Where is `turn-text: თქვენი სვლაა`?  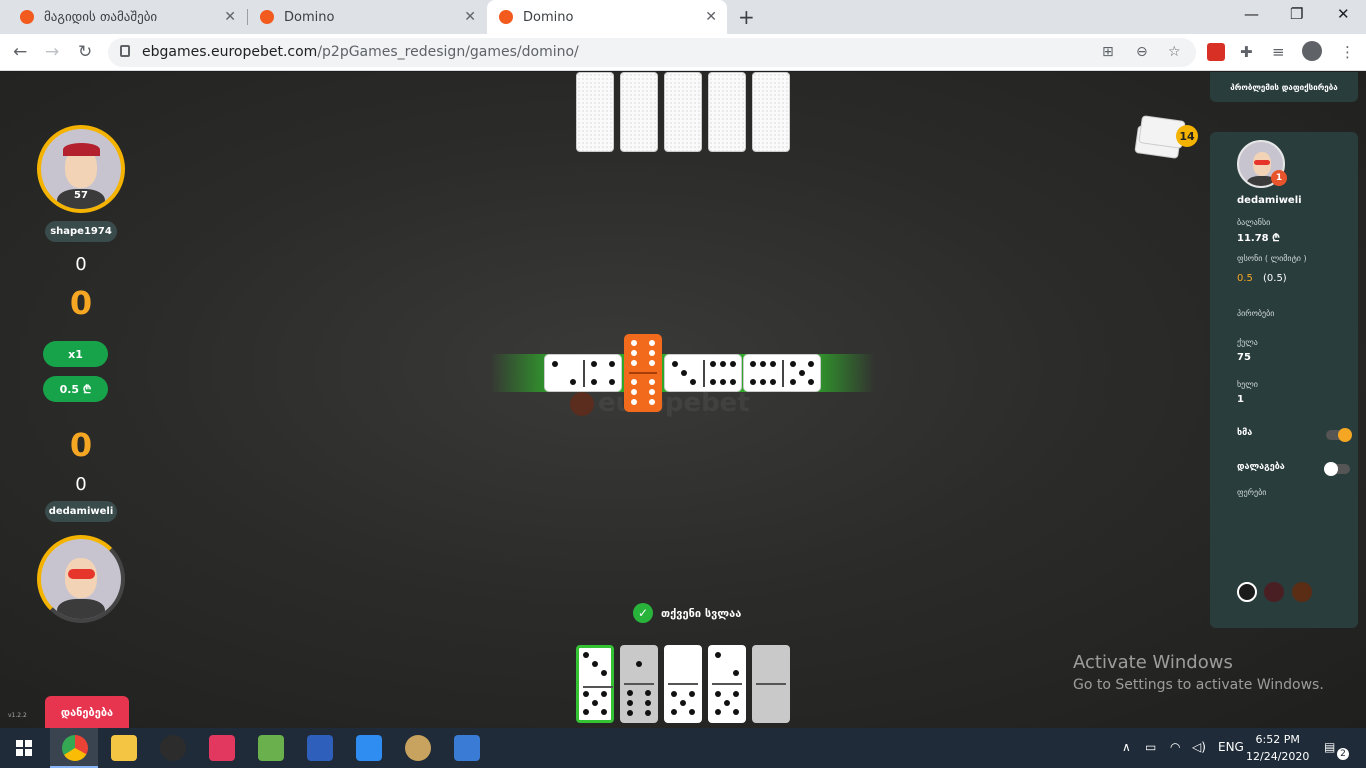
turn-text: თქვენი სვლაა is located at coordinates (701, 613).